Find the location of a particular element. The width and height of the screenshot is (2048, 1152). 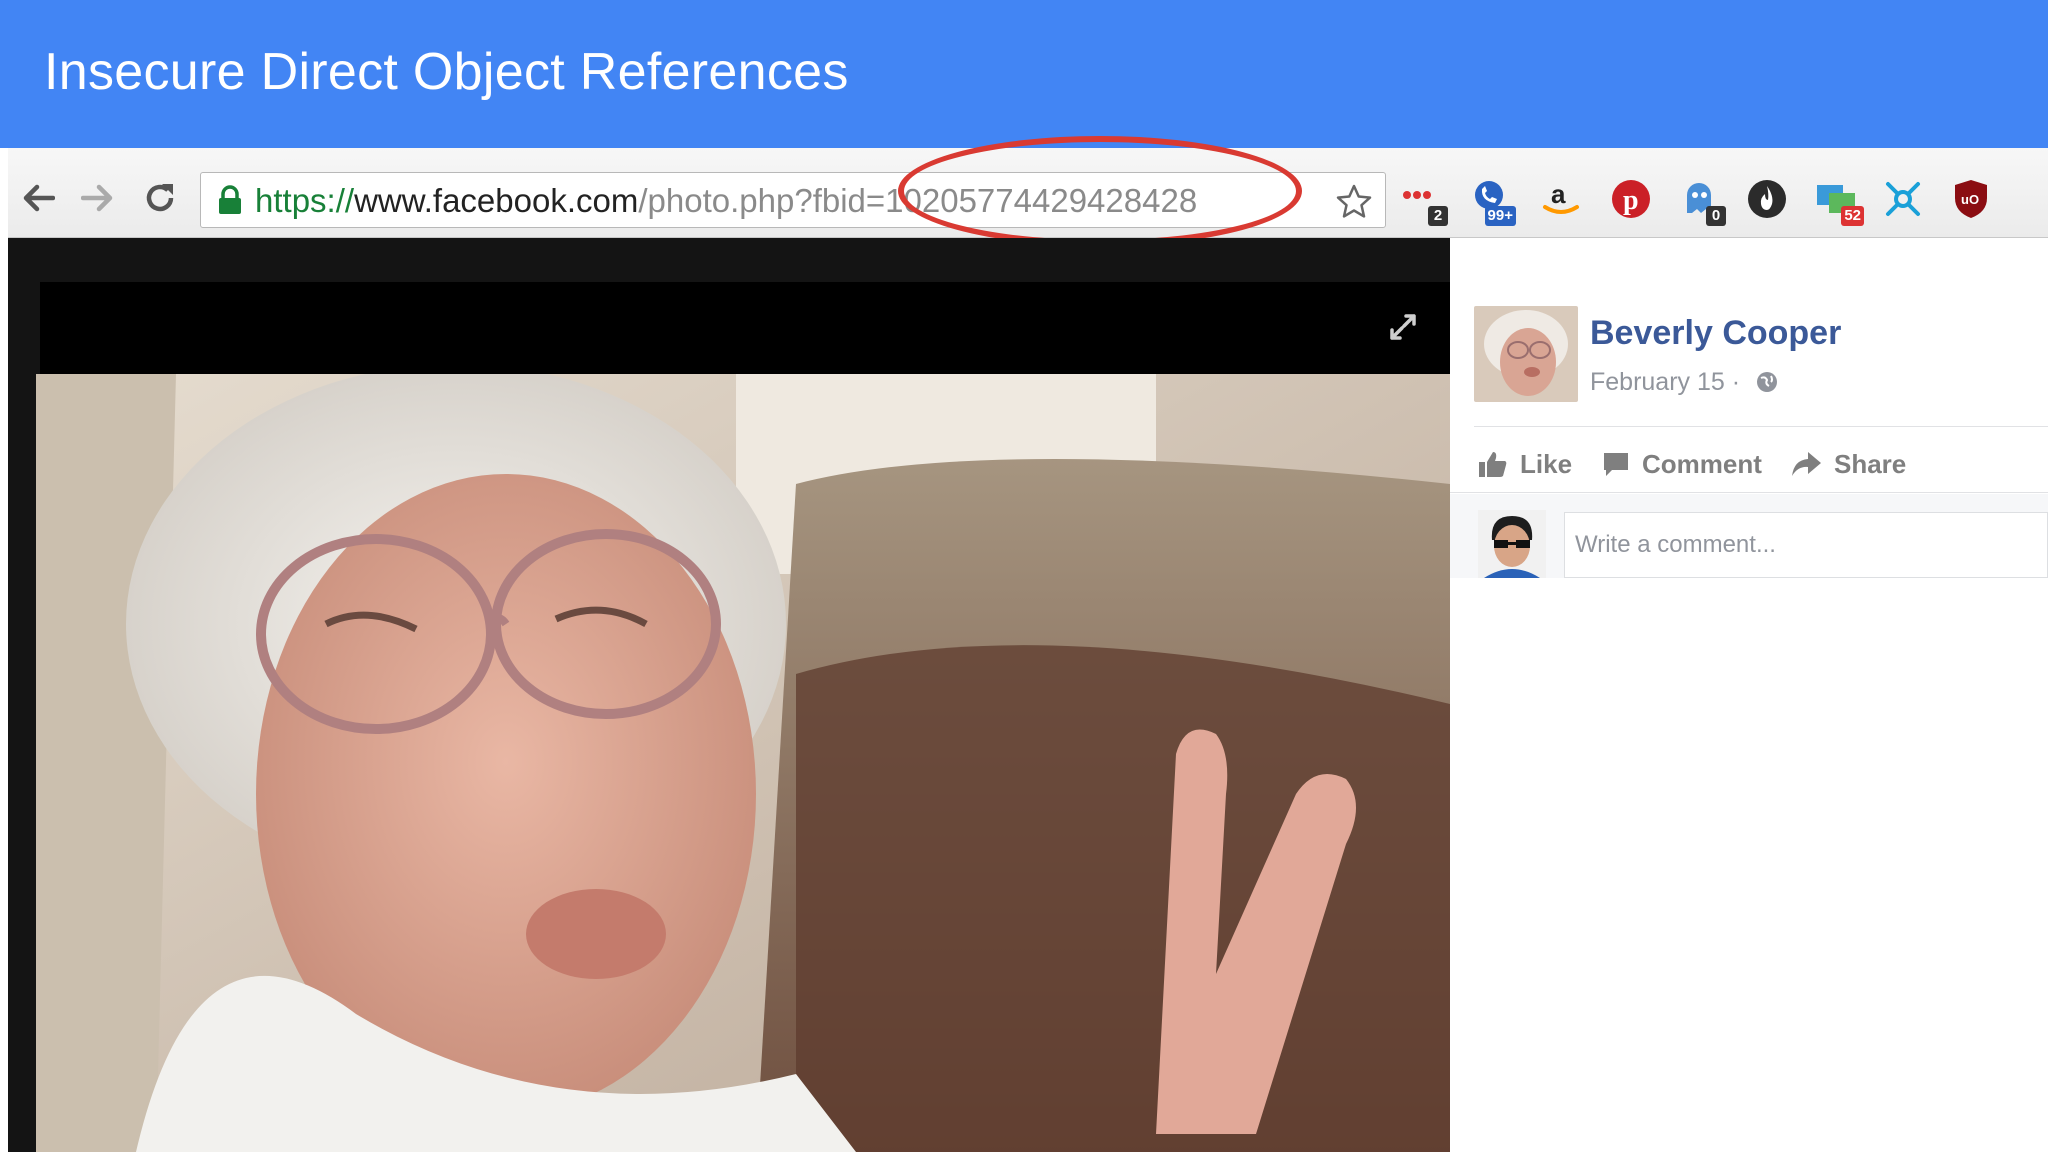

svg-text: p is located at coordinates (1631, 200).